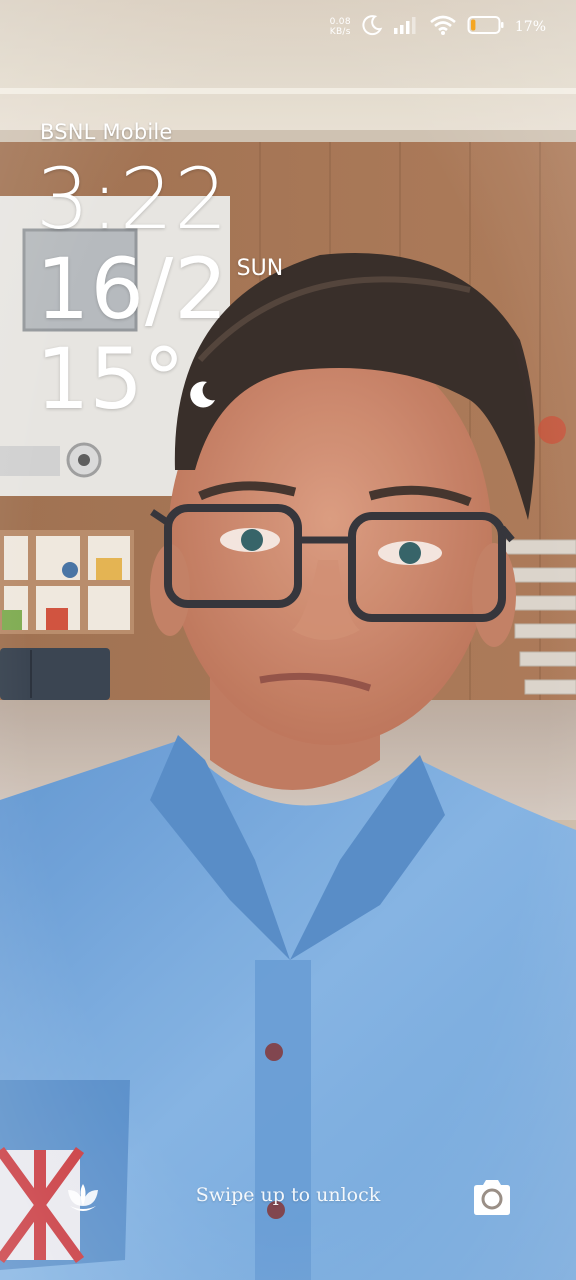 This screenshot has height=1280, width=576. I want to click on network-speed-unit: KB/s, so click(340, 32).